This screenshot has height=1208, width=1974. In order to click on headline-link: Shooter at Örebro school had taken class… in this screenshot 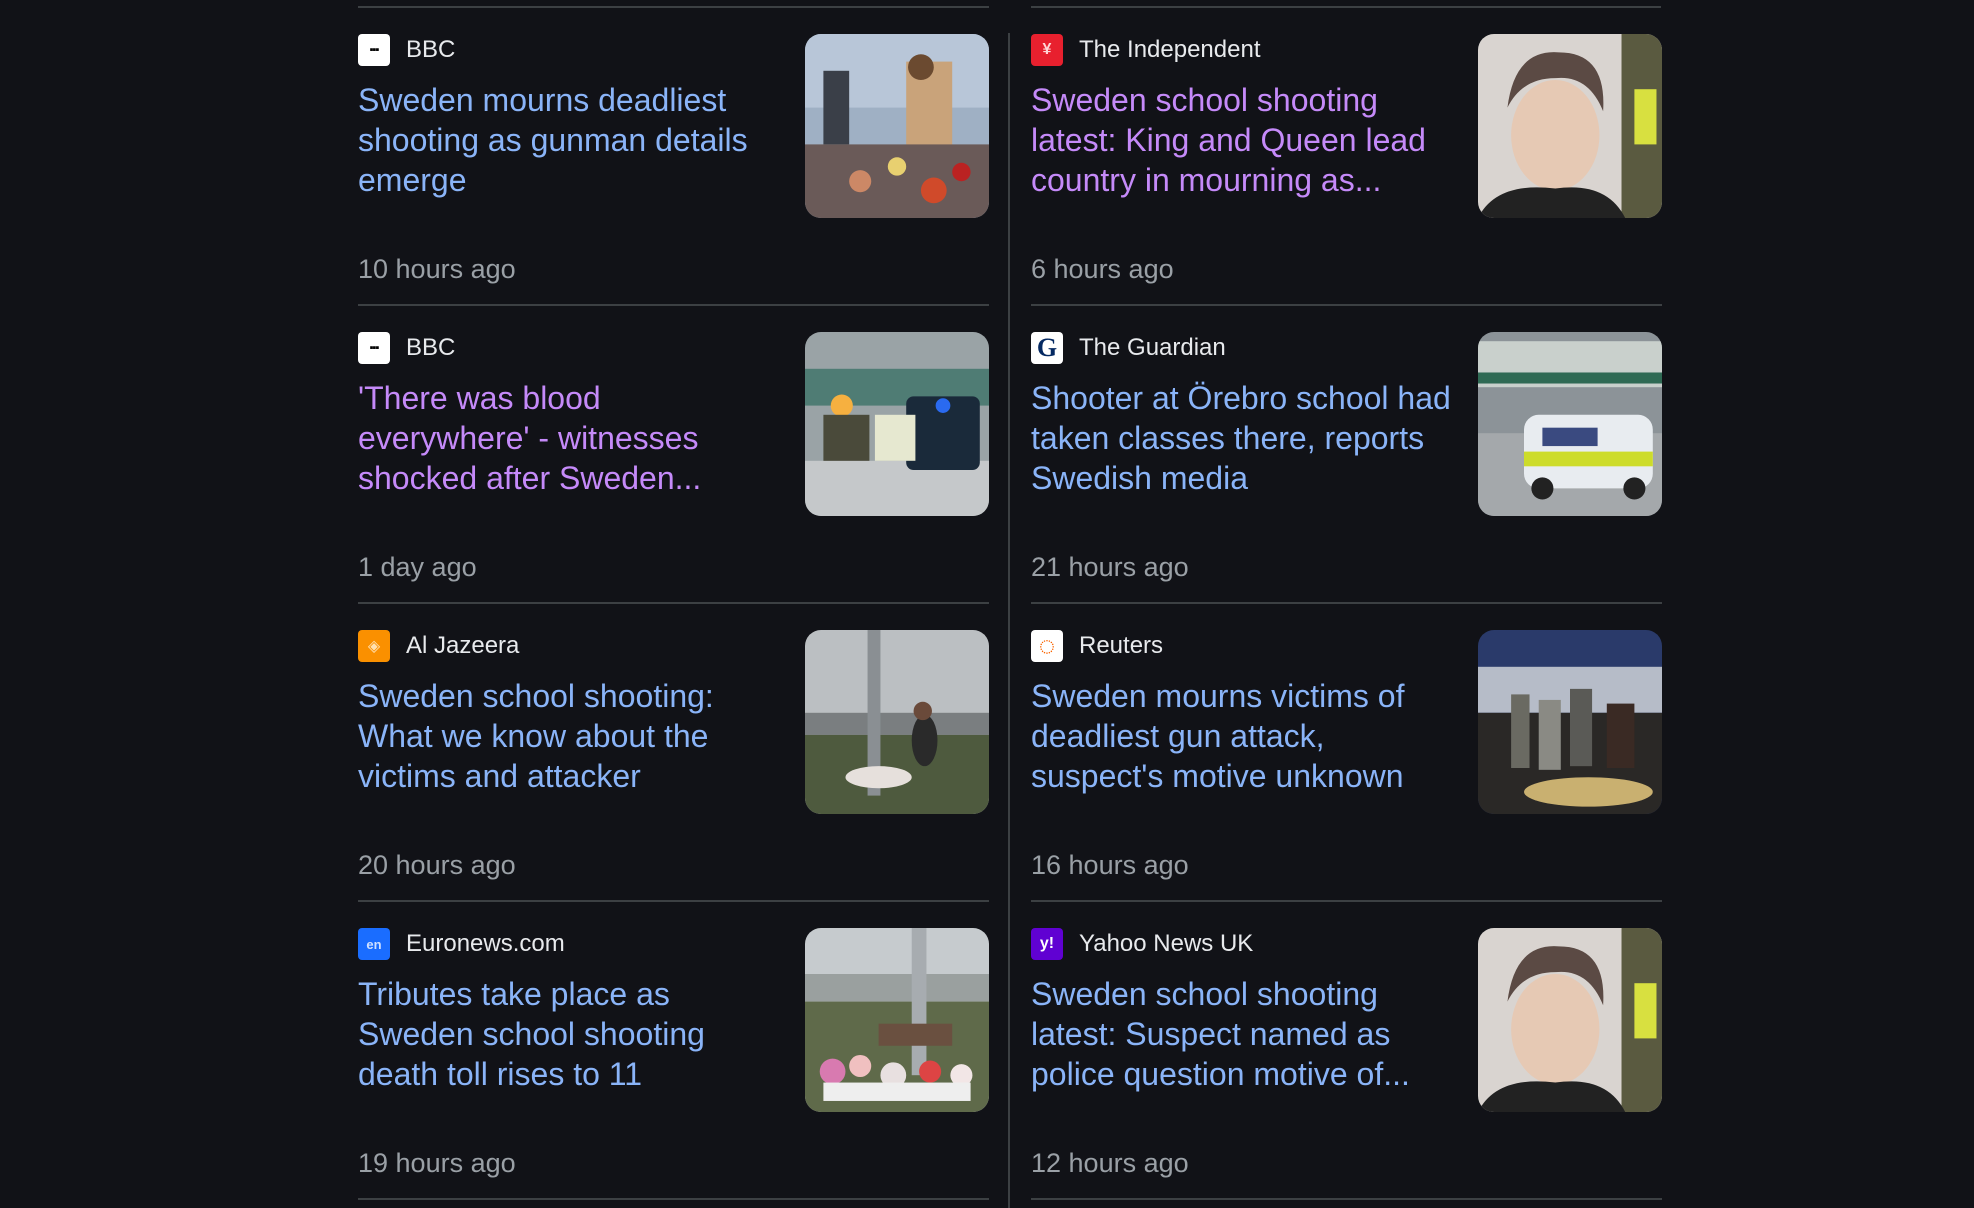, I will do `click(1241, 438)`.